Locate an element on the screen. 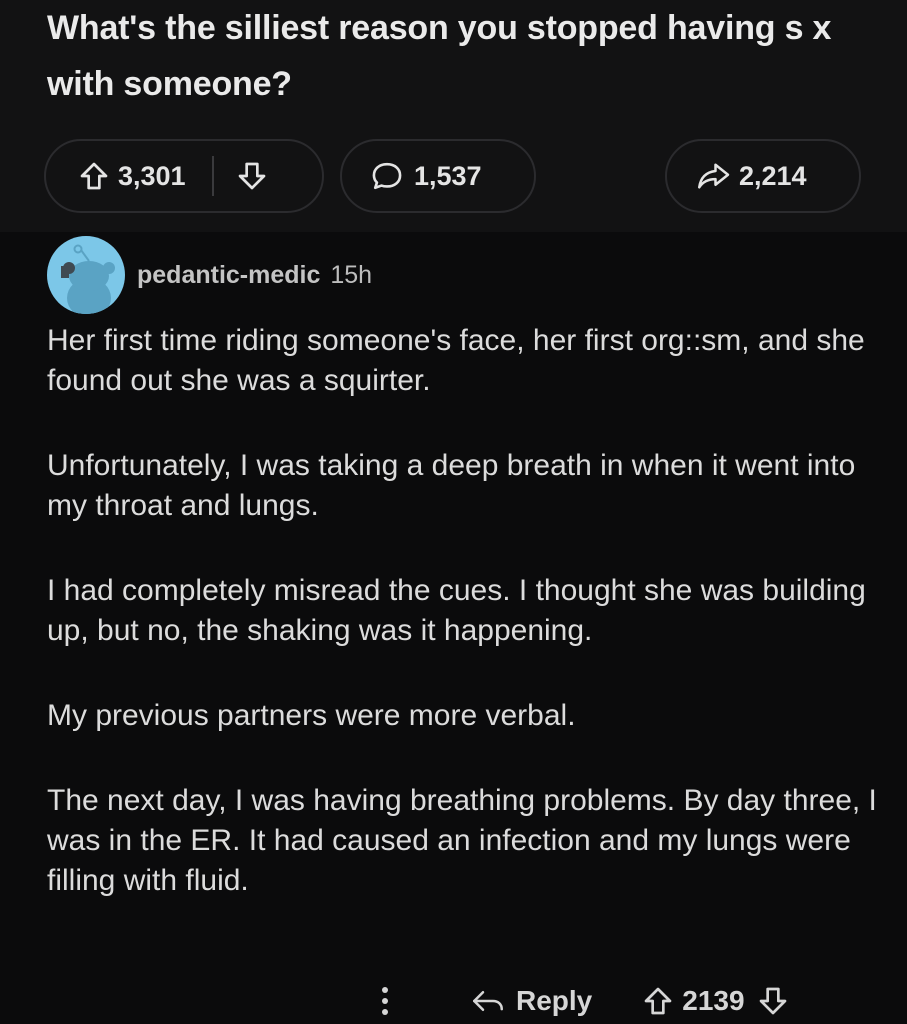 This screenshot has height=1024, width=907. comment-count: 1,537 is located at coordinates (448, 175).